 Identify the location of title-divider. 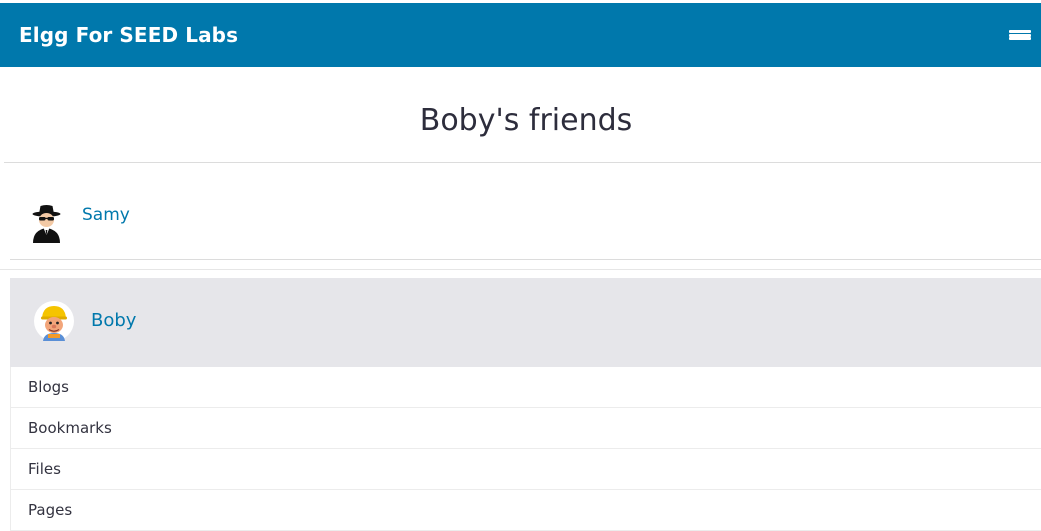
(522, 162).